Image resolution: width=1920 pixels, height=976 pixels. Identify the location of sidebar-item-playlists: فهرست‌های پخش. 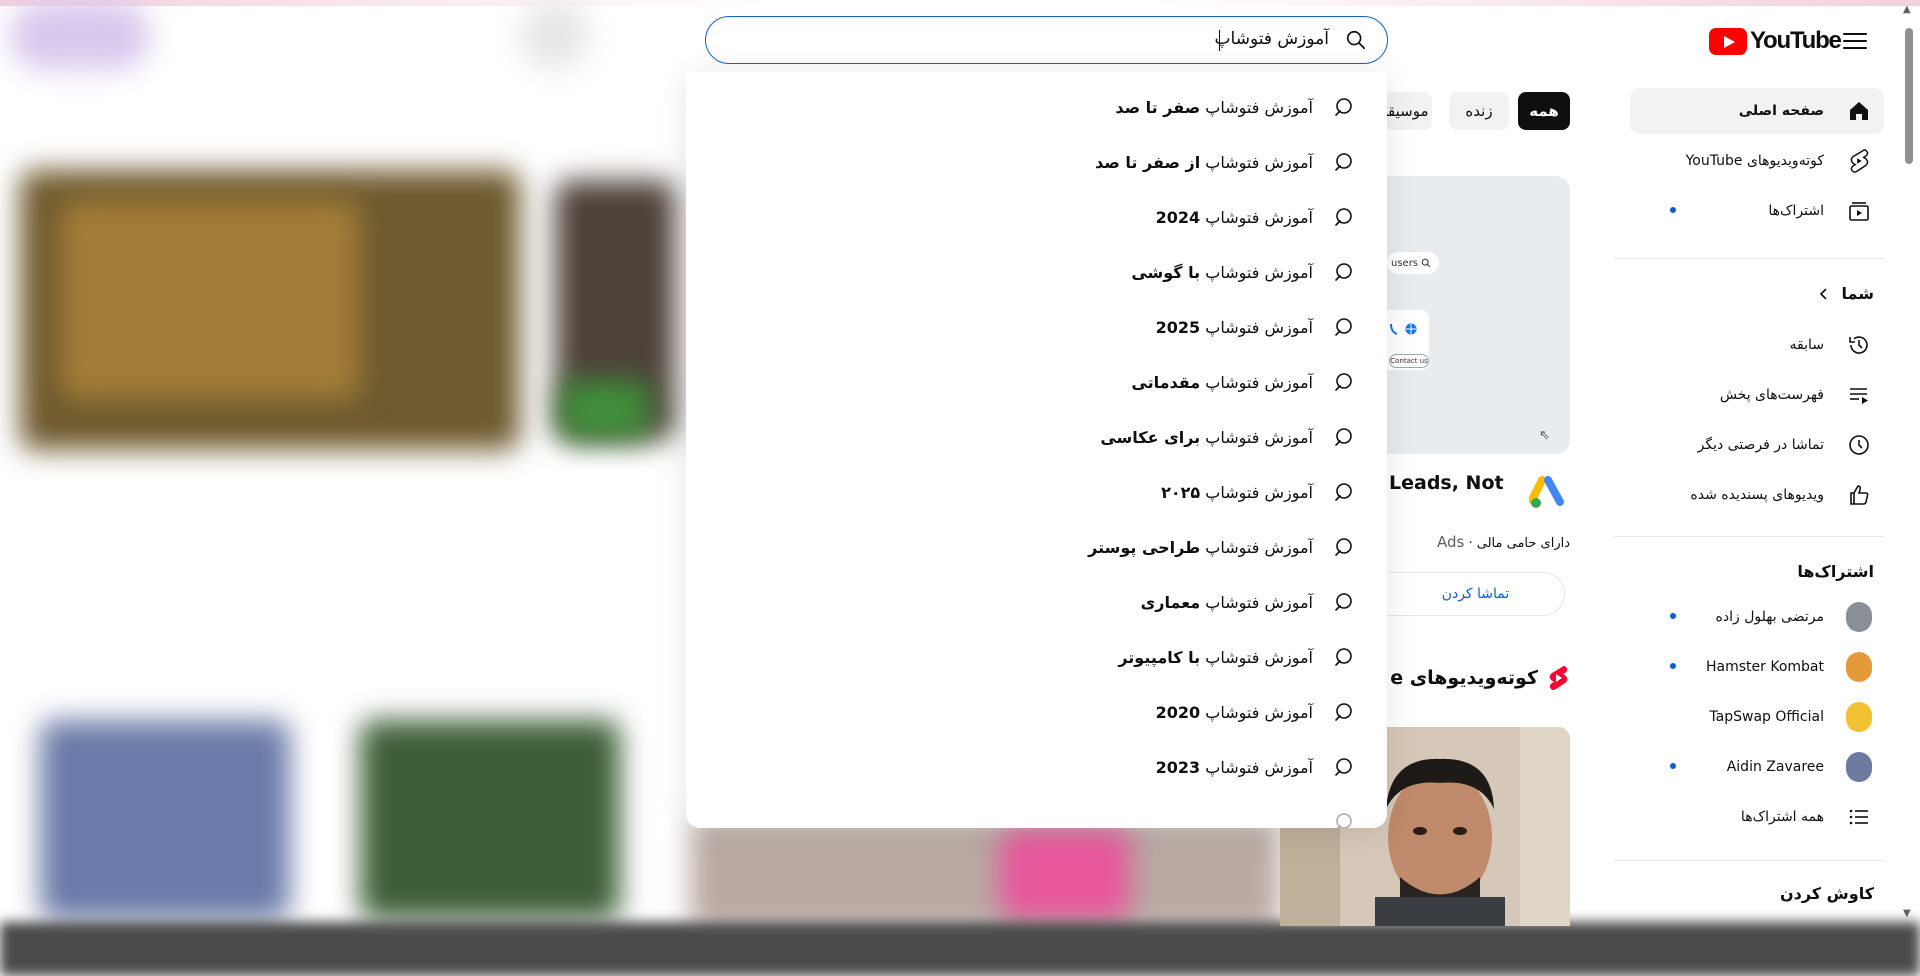
(1757, 395).